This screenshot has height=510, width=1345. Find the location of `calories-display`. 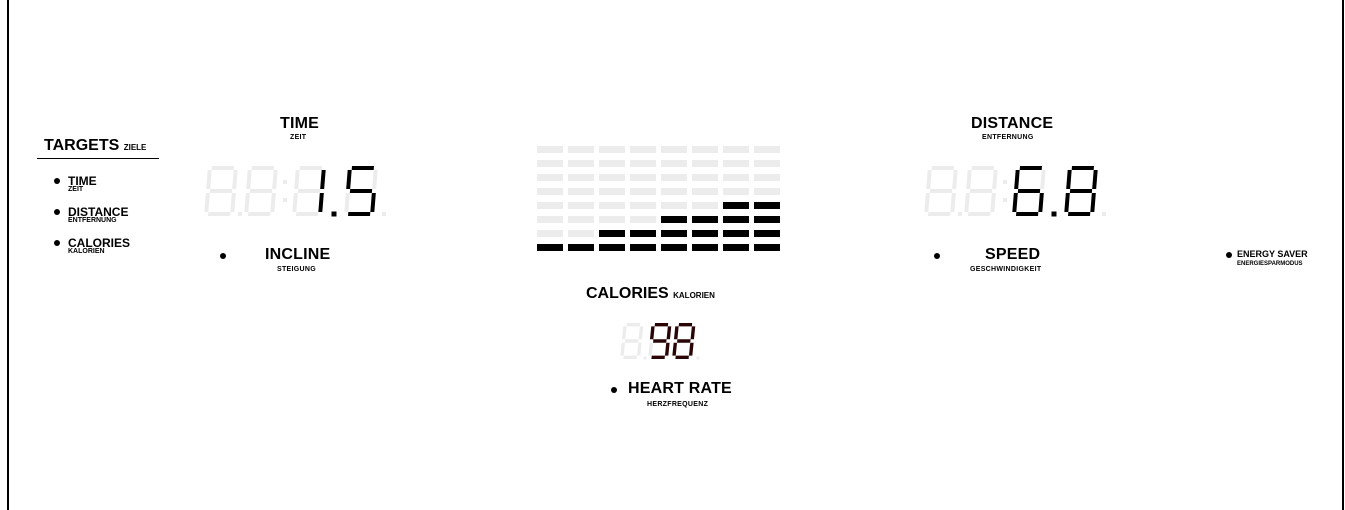

calories-display is located at coordinates (660, 341).